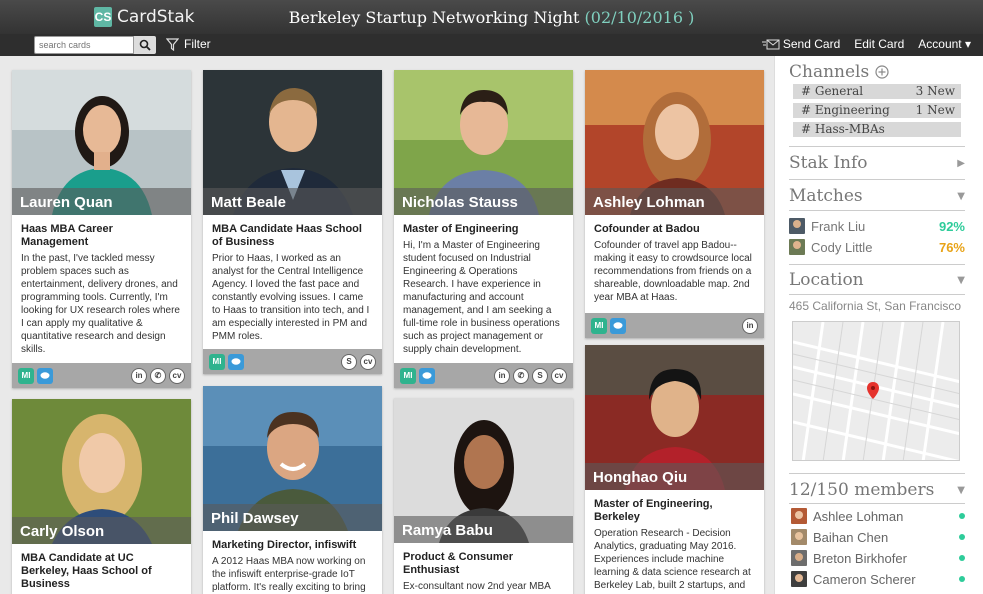 The width and height of the screenshot is (983, 594). What do you see at coordinates (458, 563) in the screenshot?
I see `card-title: Product & Consumer Enthusiast` at bounding box center [458, 563].